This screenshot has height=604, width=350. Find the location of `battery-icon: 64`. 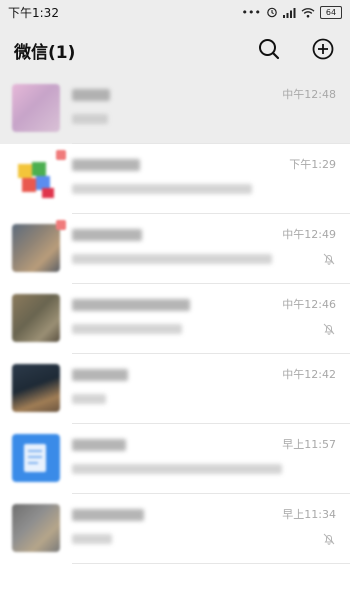

battery-icon: 64 is located at coordinates (331, 12).